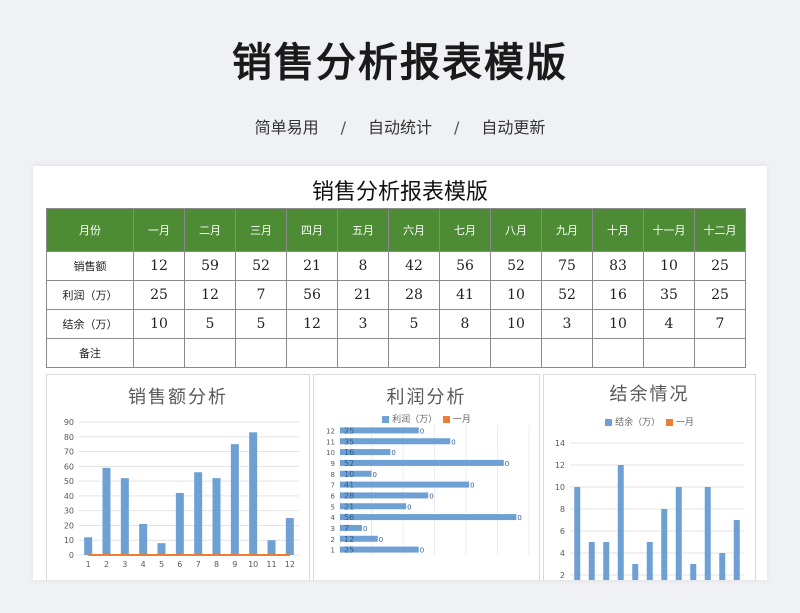 The width and height of the screenshot is (800, 613). What do you see at coordinates (330, 453) in the screenshot?
I see `y-tick-label: 10` at bounding box center [330, 453].